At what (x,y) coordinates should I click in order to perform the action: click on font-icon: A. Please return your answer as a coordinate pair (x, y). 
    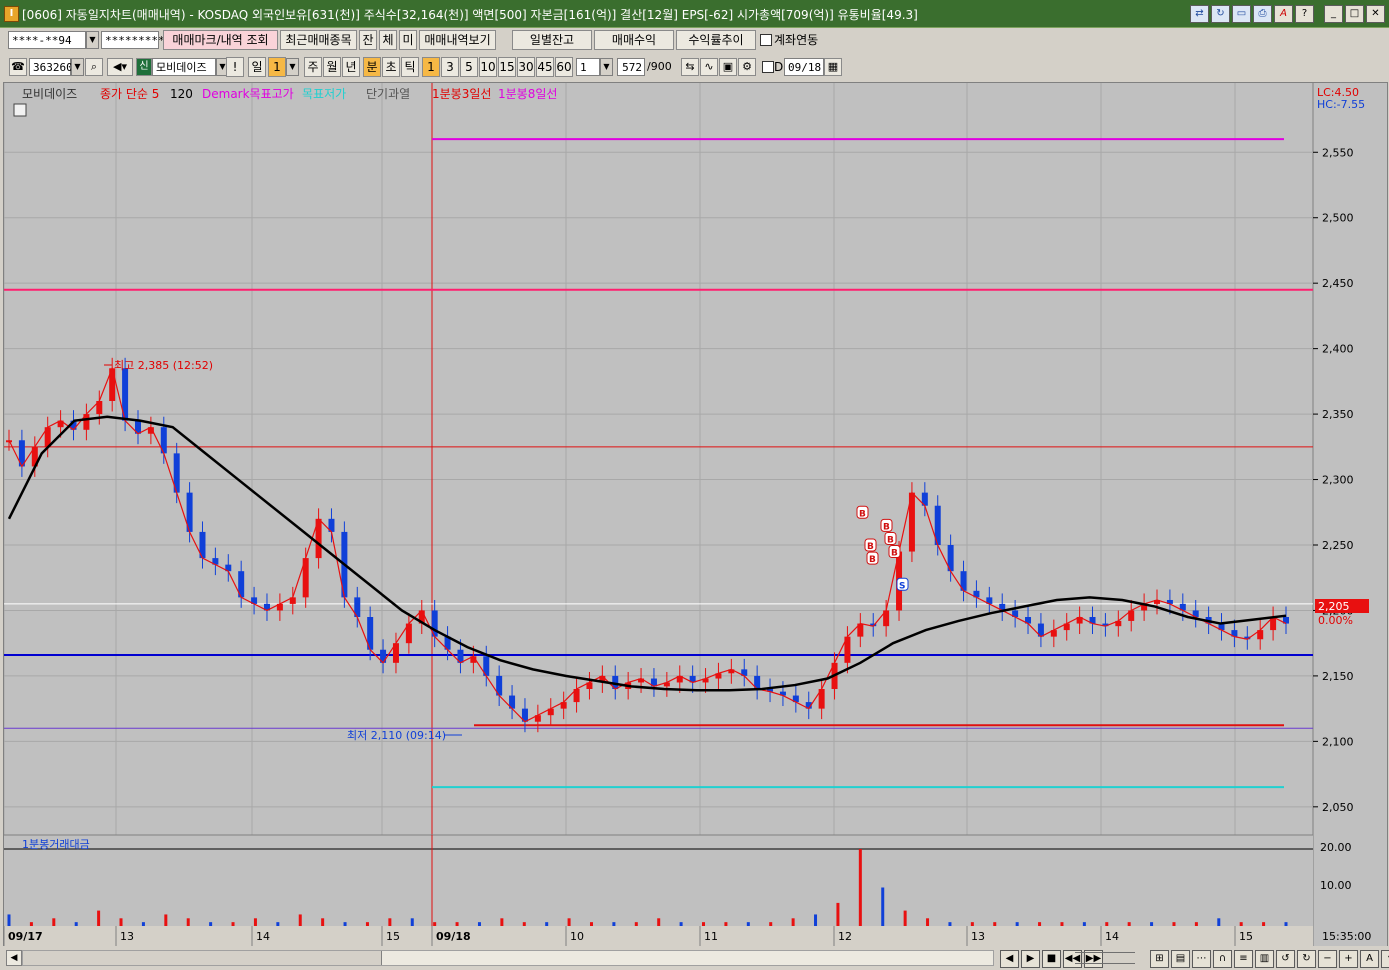
    Looking at the image, I should click on (1283, 14).